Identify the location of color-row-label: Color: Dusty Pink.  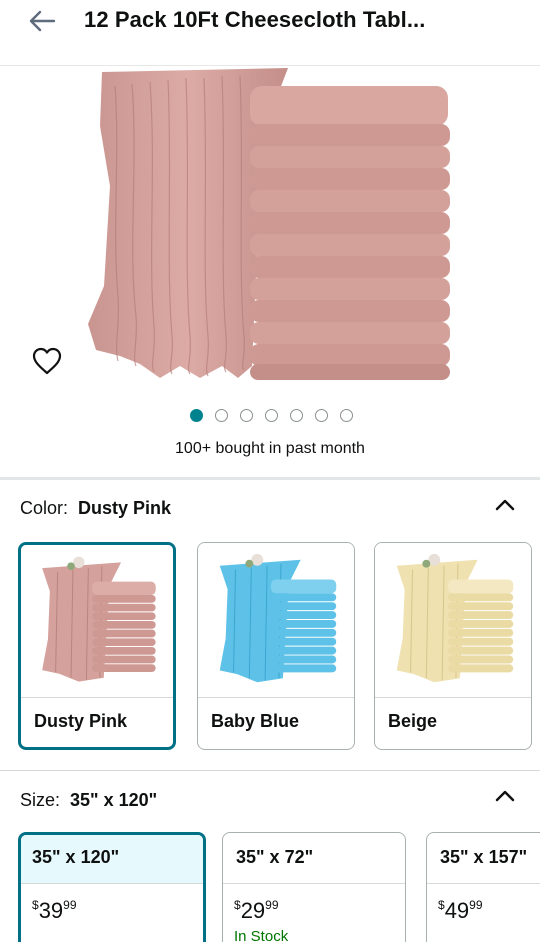
(95, 508).